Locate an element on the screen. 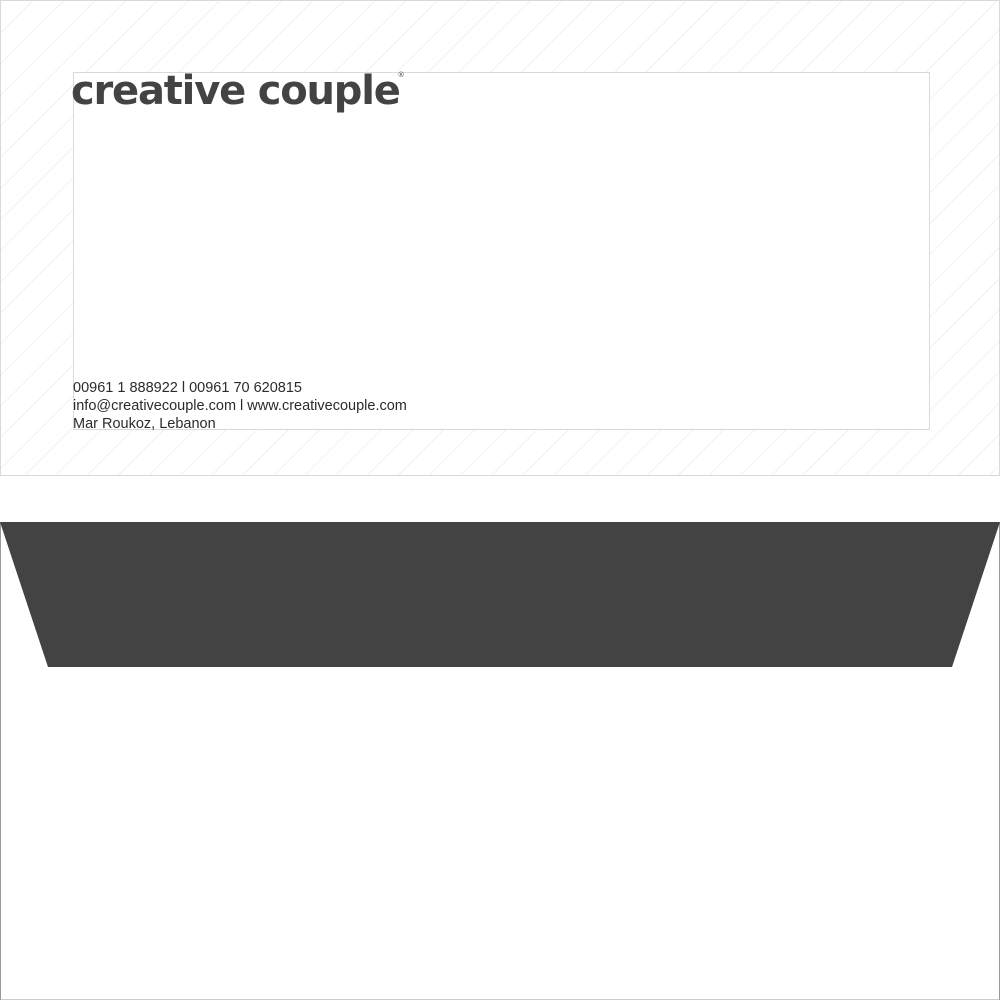 The image size is (1000, 1000). envelope-flap is located at coordinates (500, 594).